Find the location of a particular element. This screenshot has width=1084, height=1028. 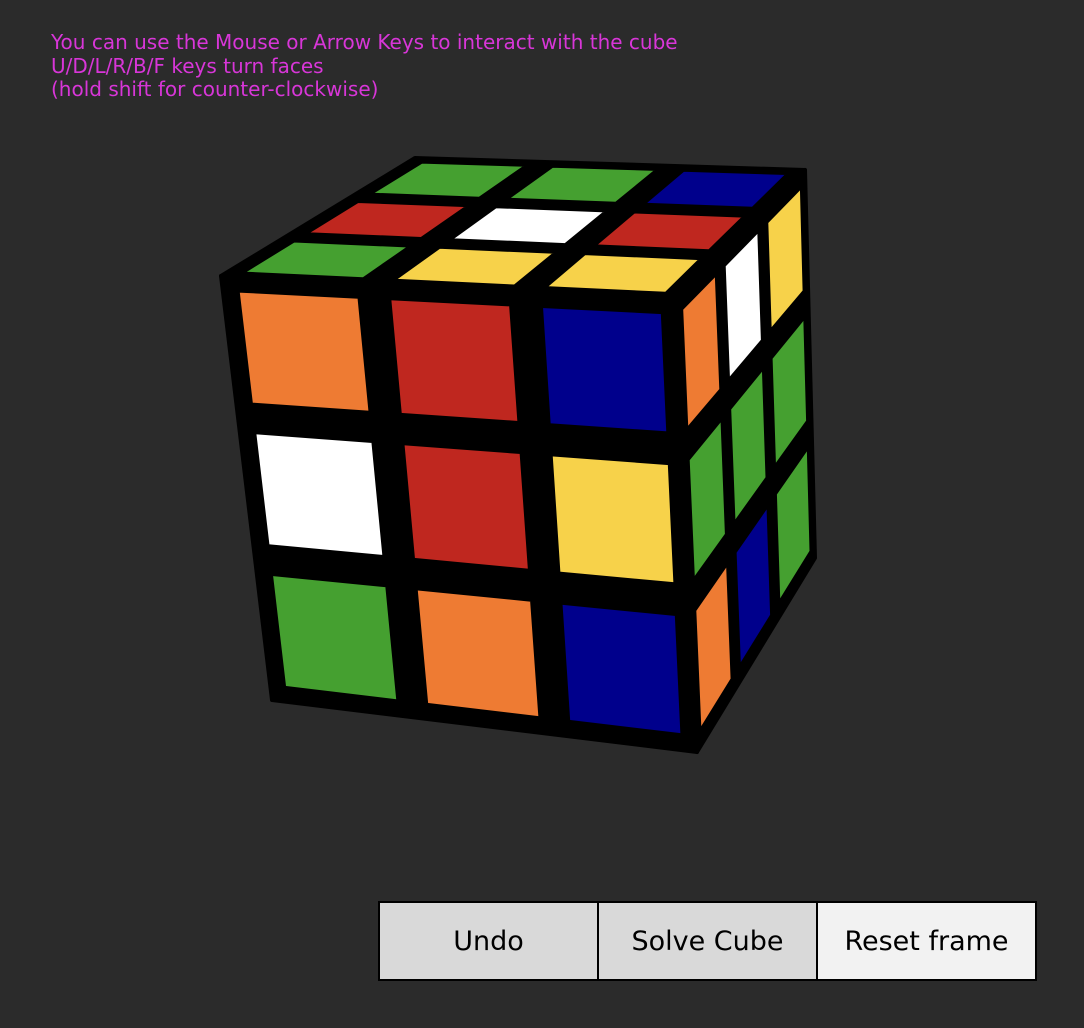

solve-cube-button: Solve Cube is located at coordinates (708, 941).